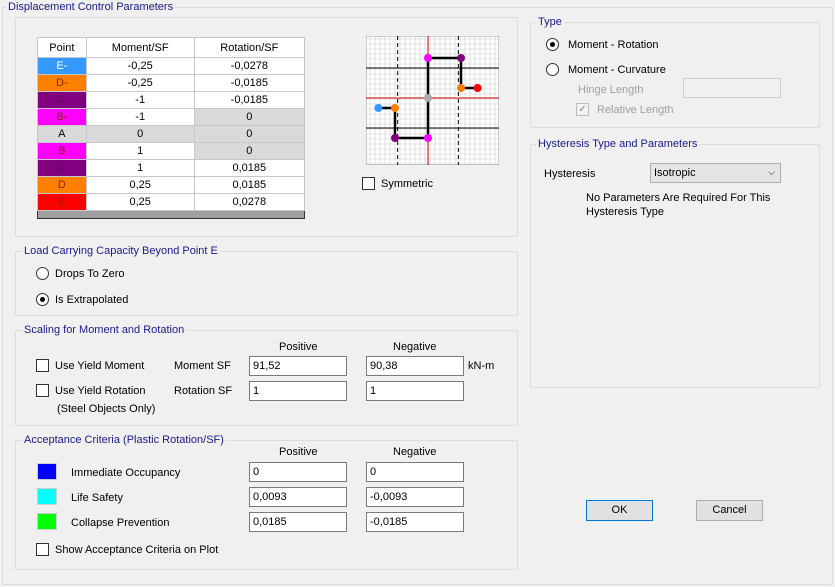 This screenshot has width=835, height=587. I want to click on table-scrollbar, so click(171, 214).